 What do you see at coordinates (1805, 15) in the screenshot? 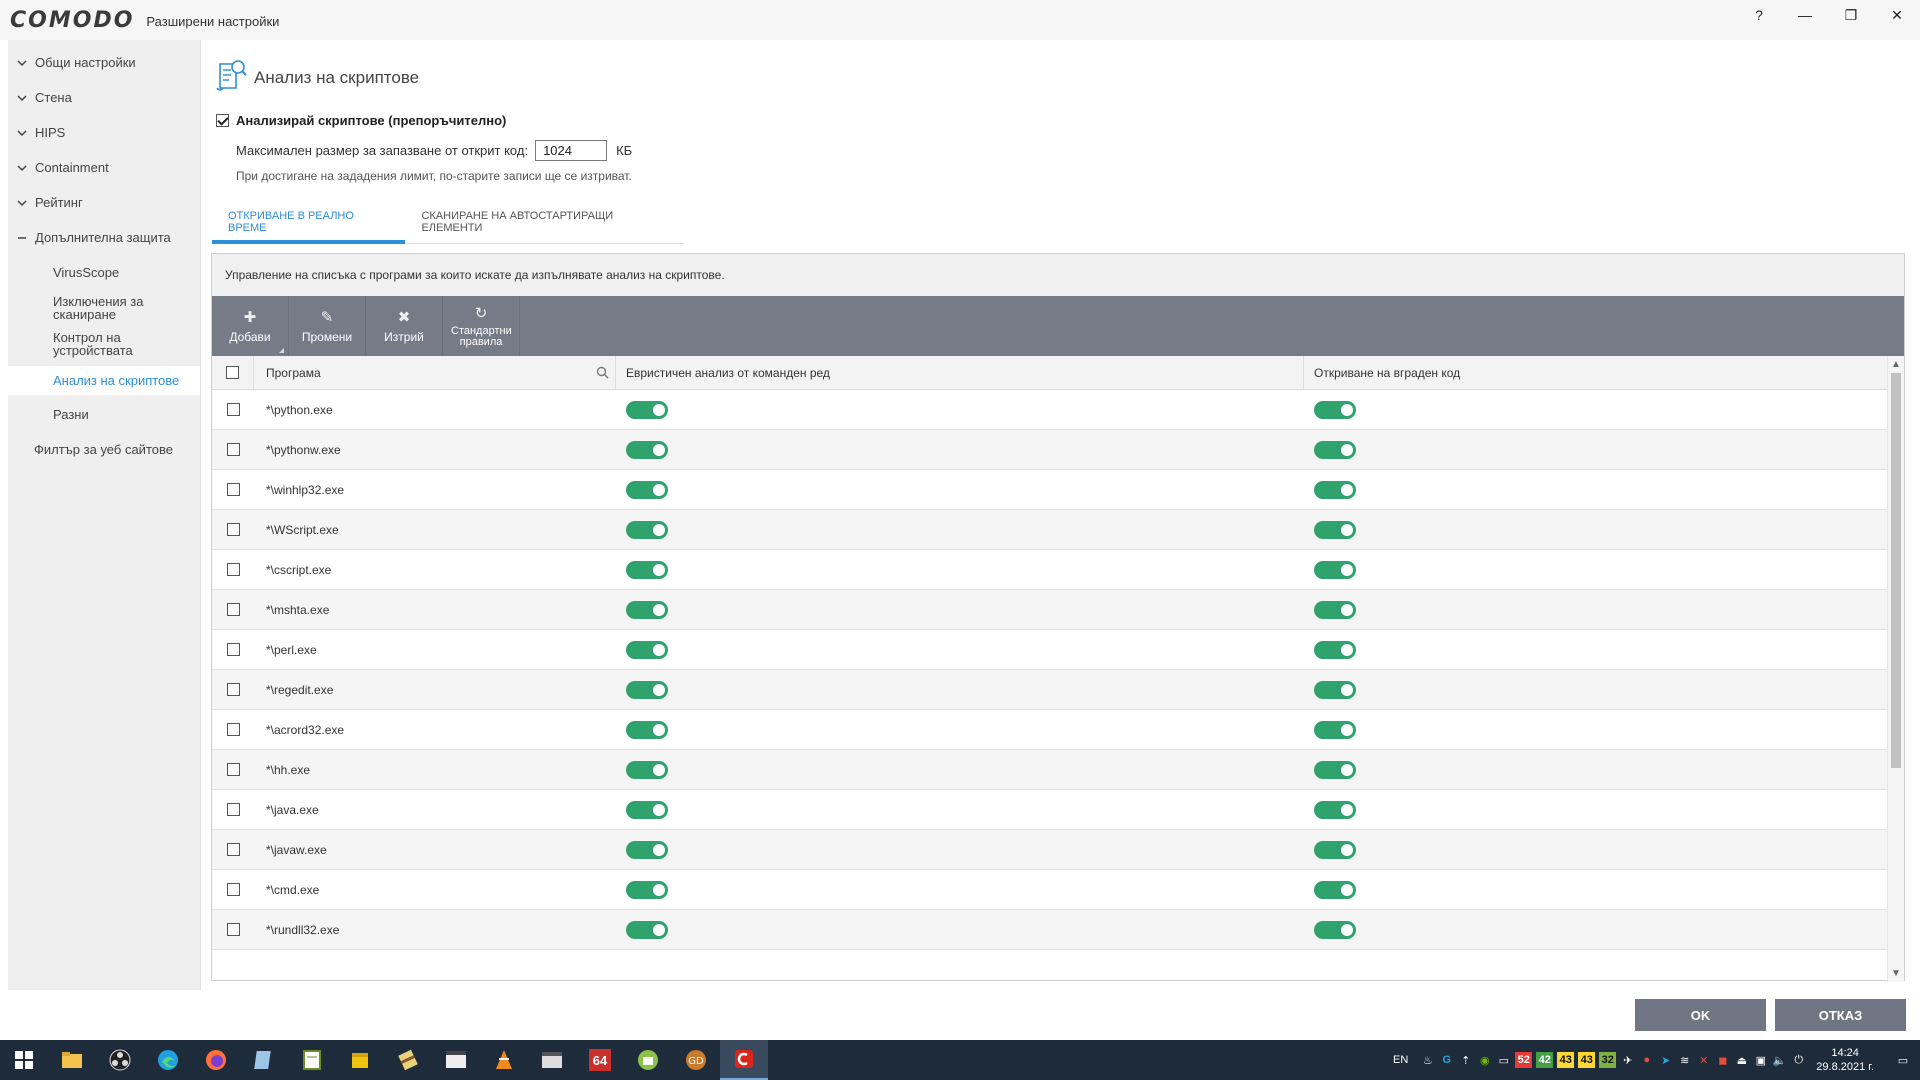
I see `minimize-button: —` at bounding box center [1805, 15].